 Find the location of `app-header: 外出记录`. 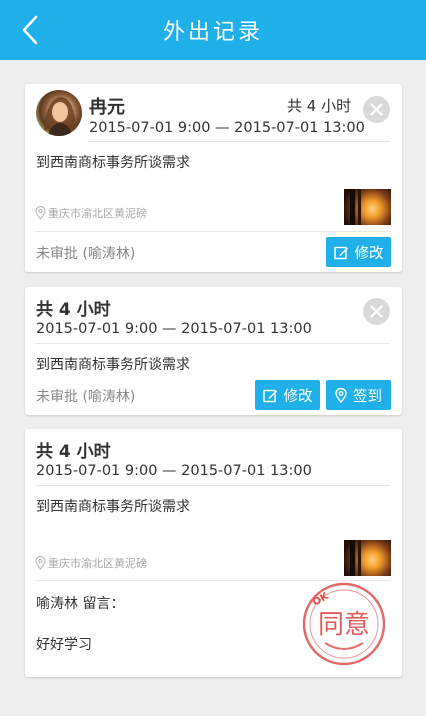

app-header: 外出记录 is located at coordinates (213, 30).